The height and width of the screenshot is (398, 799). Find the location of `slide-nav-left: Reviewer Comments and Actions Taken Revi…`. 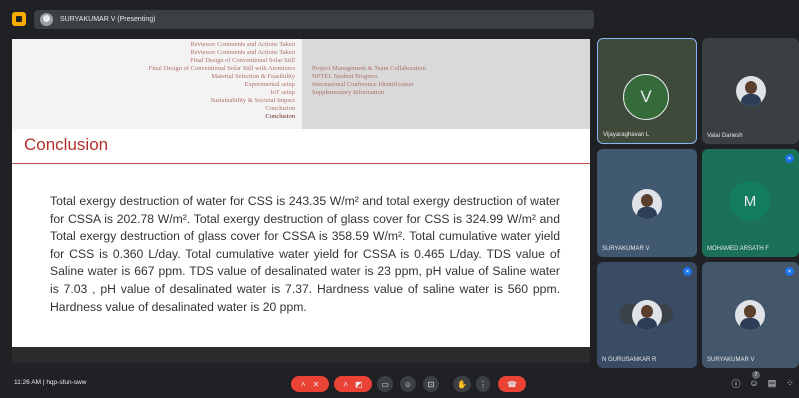

slide-nav-left: Reviewer Comments and Actions Taken Revi… is located at coordinates (153, 81).